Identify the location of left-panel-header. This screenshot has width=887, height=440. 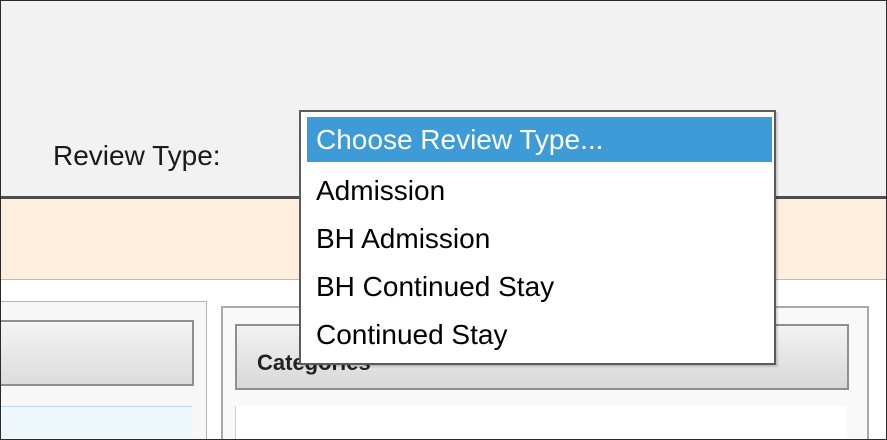
(97, 353).